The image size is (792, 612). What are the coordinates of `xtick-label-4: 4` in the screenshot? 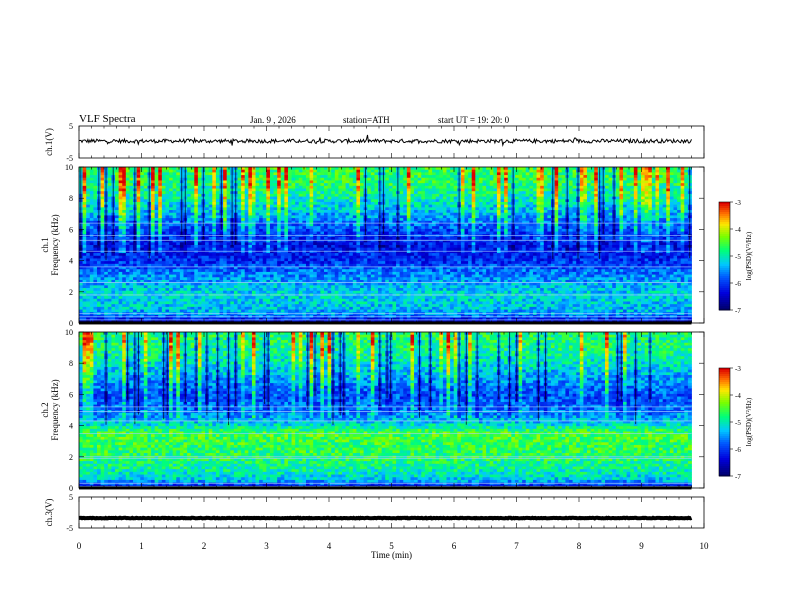 It's located at (329, 546).